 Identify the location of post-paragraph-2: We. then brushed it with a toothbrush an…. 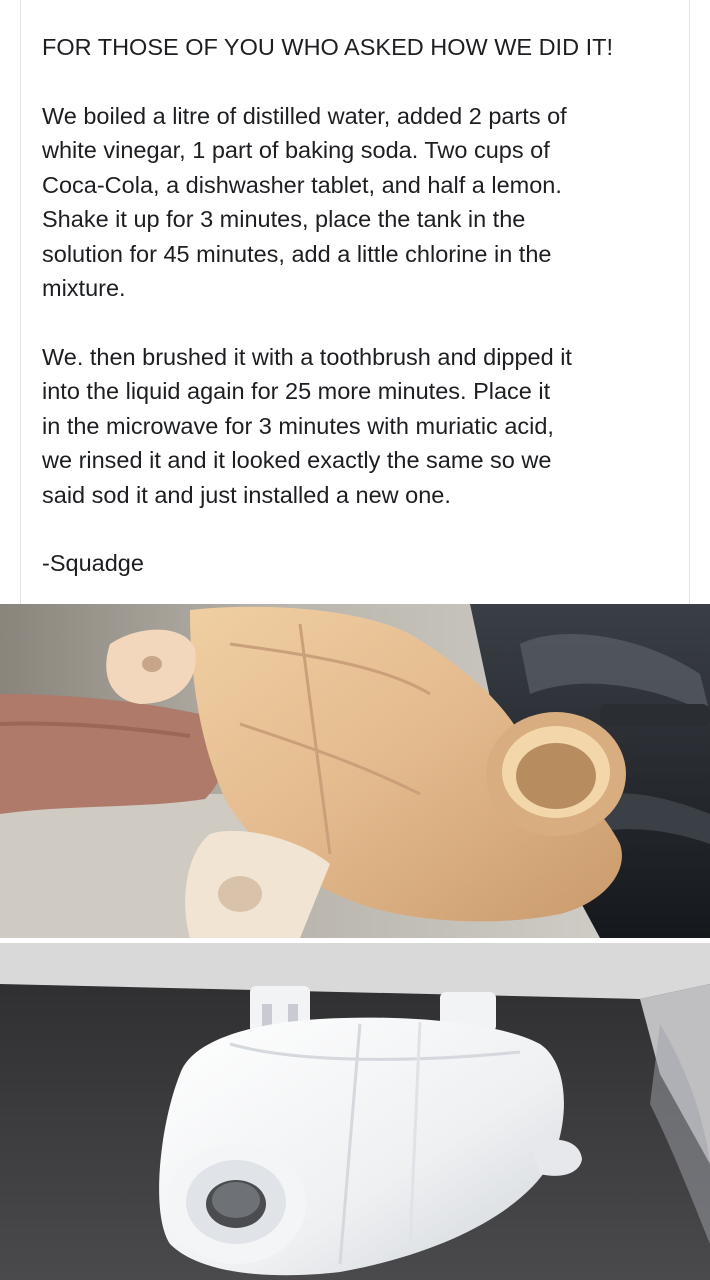
(307, 425).